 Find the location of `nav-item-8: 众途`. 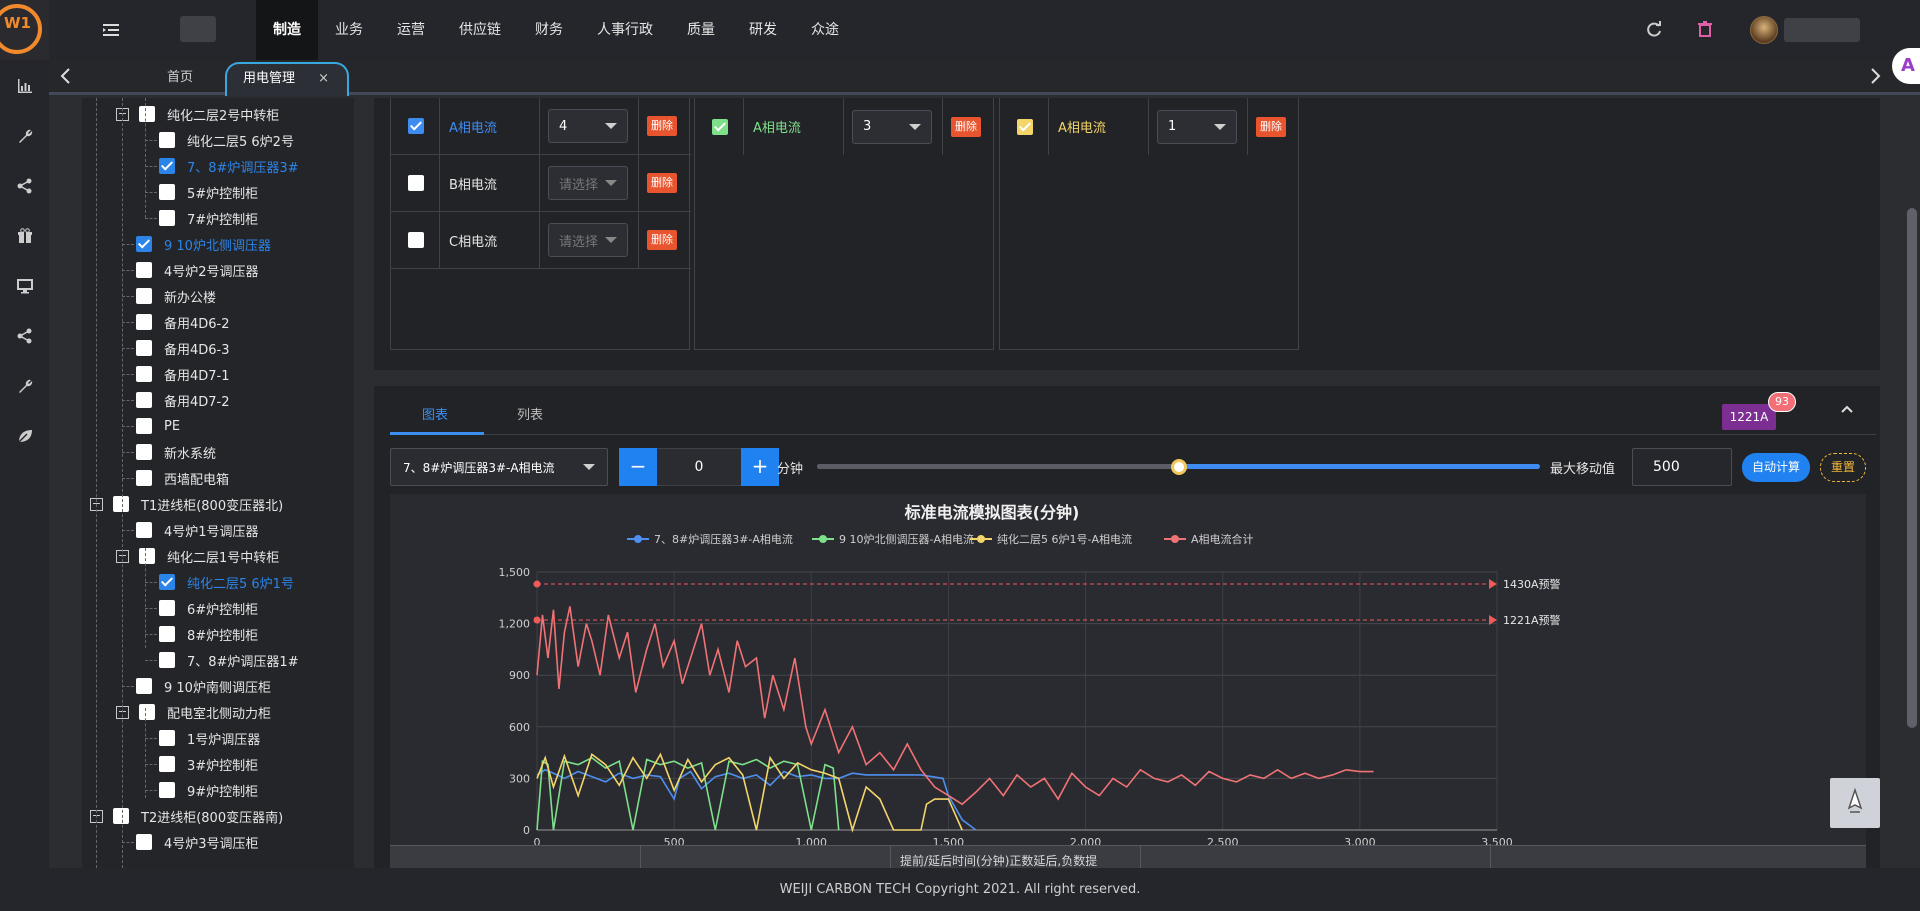

nav-item-8: 众途 is located at coordinates (825, 30).